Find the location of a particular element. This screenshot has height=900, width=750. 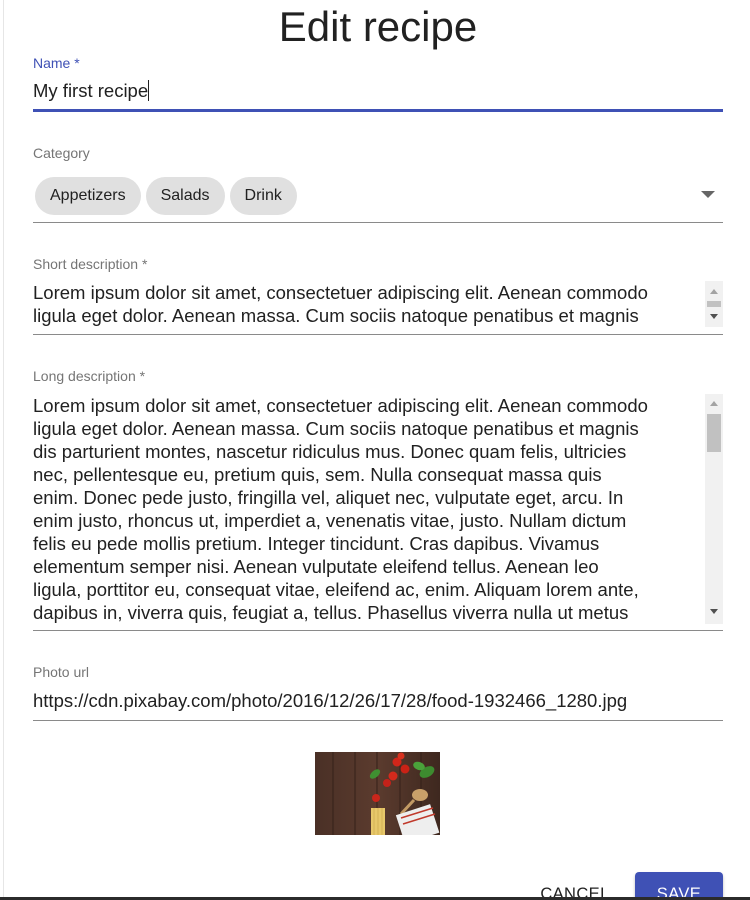

chip-salads: Salads is located at coordinates (185, 196).